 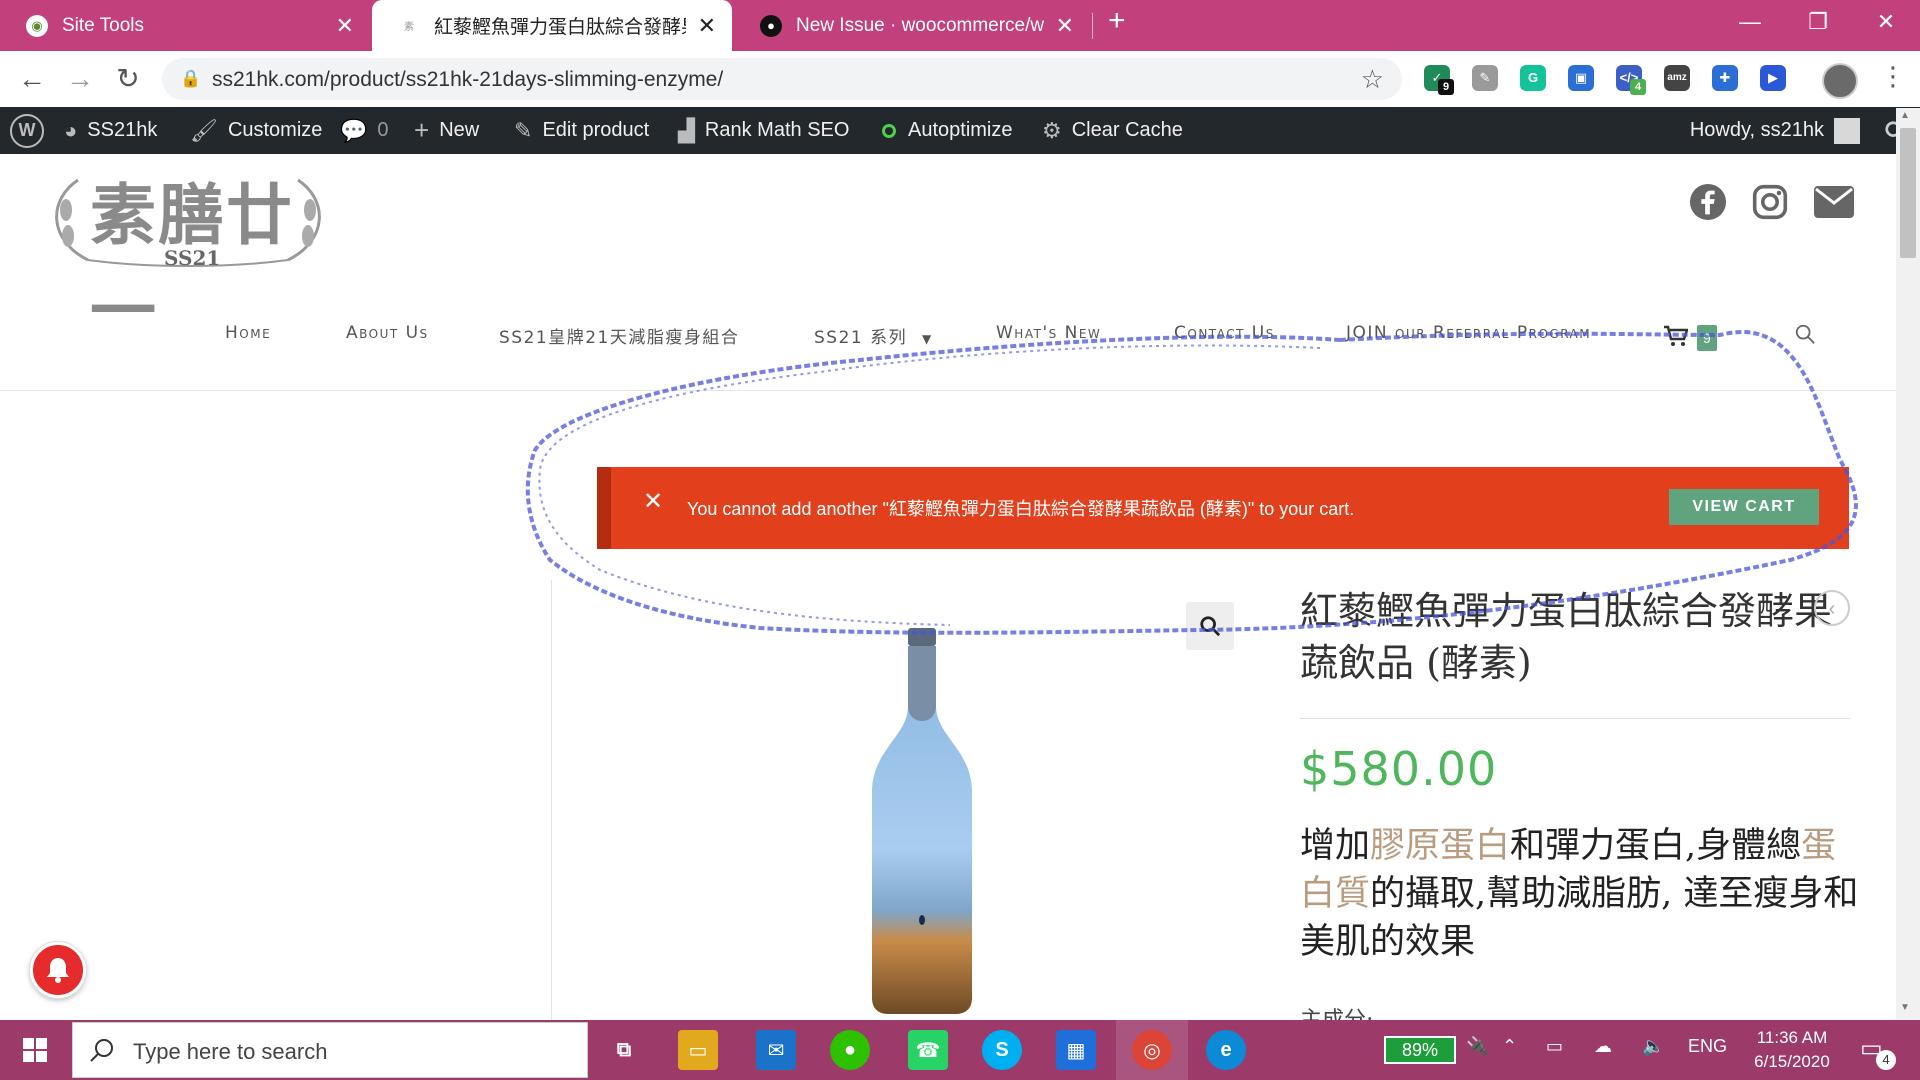 What do you see at coordinates (37, 25) in the screenshot?
I see `site-tools-favicon-icon: ◉` at bounding box center [37, 25].